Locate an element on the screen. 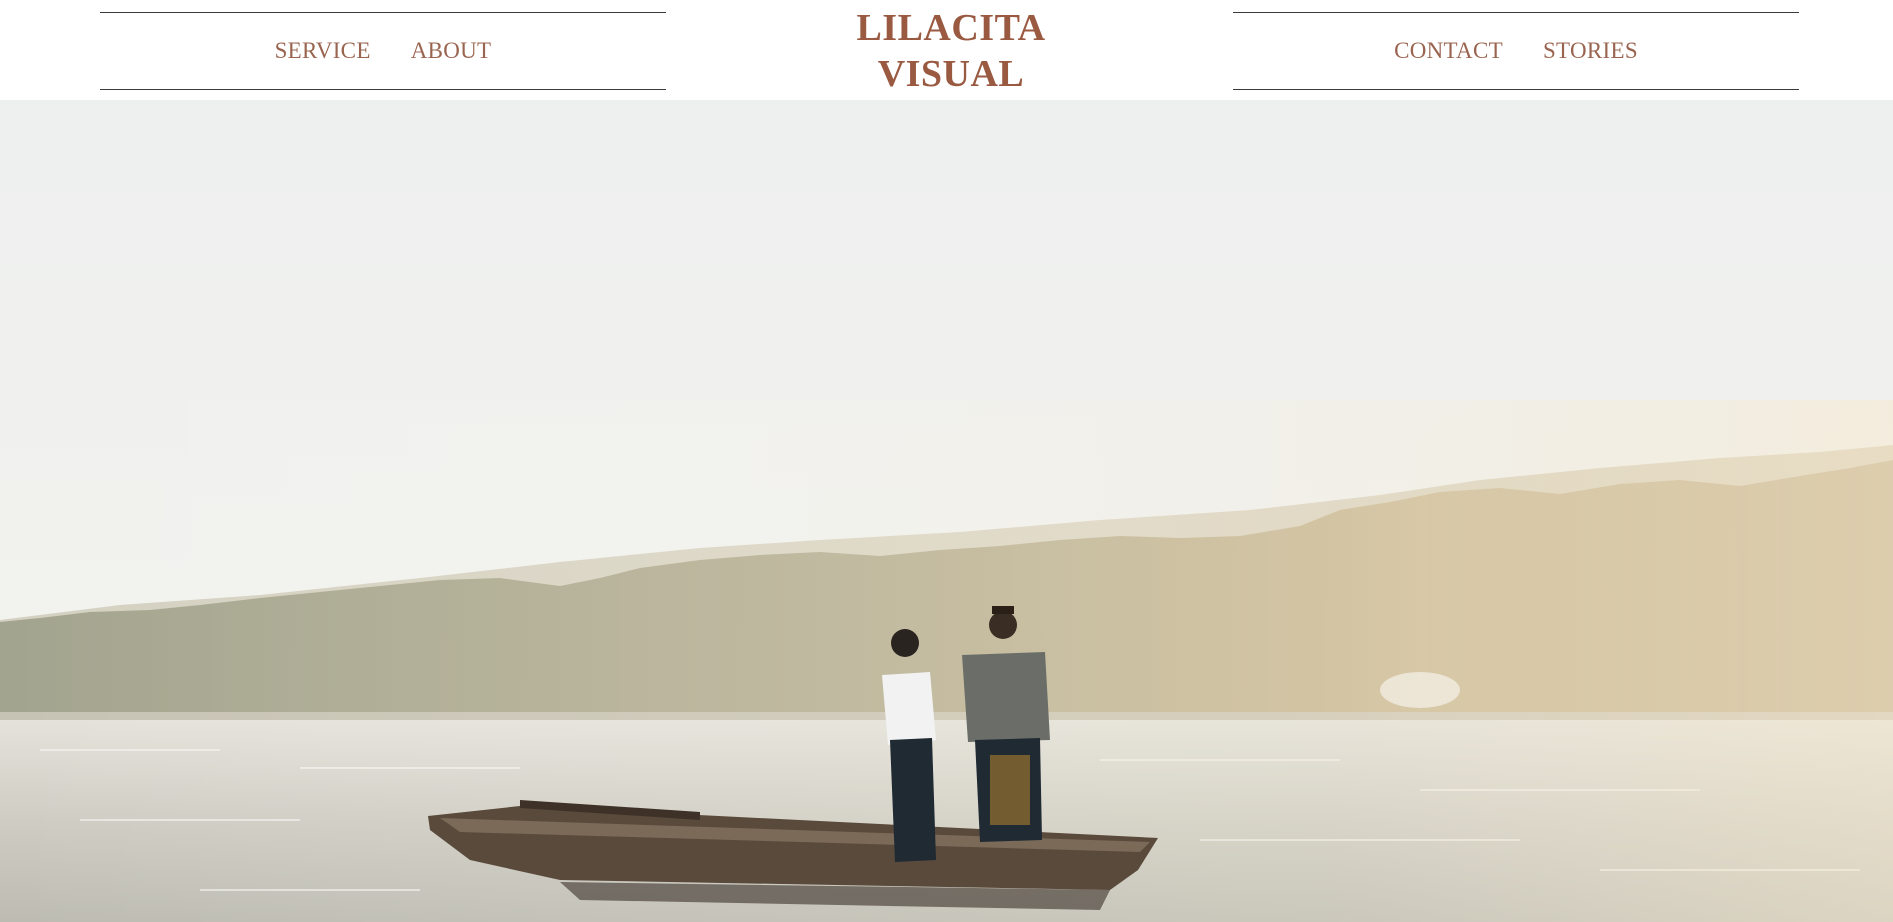 The image size is (1893, 922). nav-link-contact: CONTACT is located at coordinates (1448, 51).